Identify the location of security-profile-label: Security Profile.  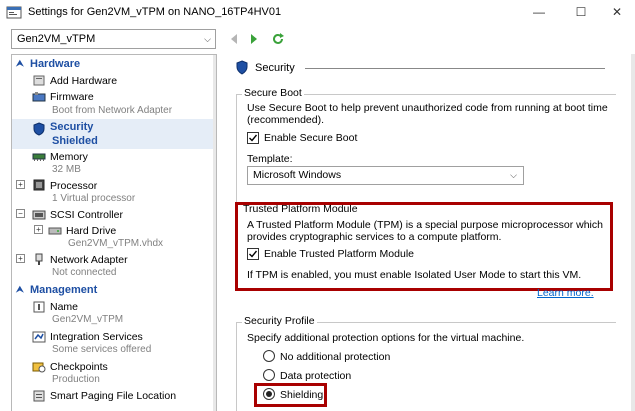
(279, 321).